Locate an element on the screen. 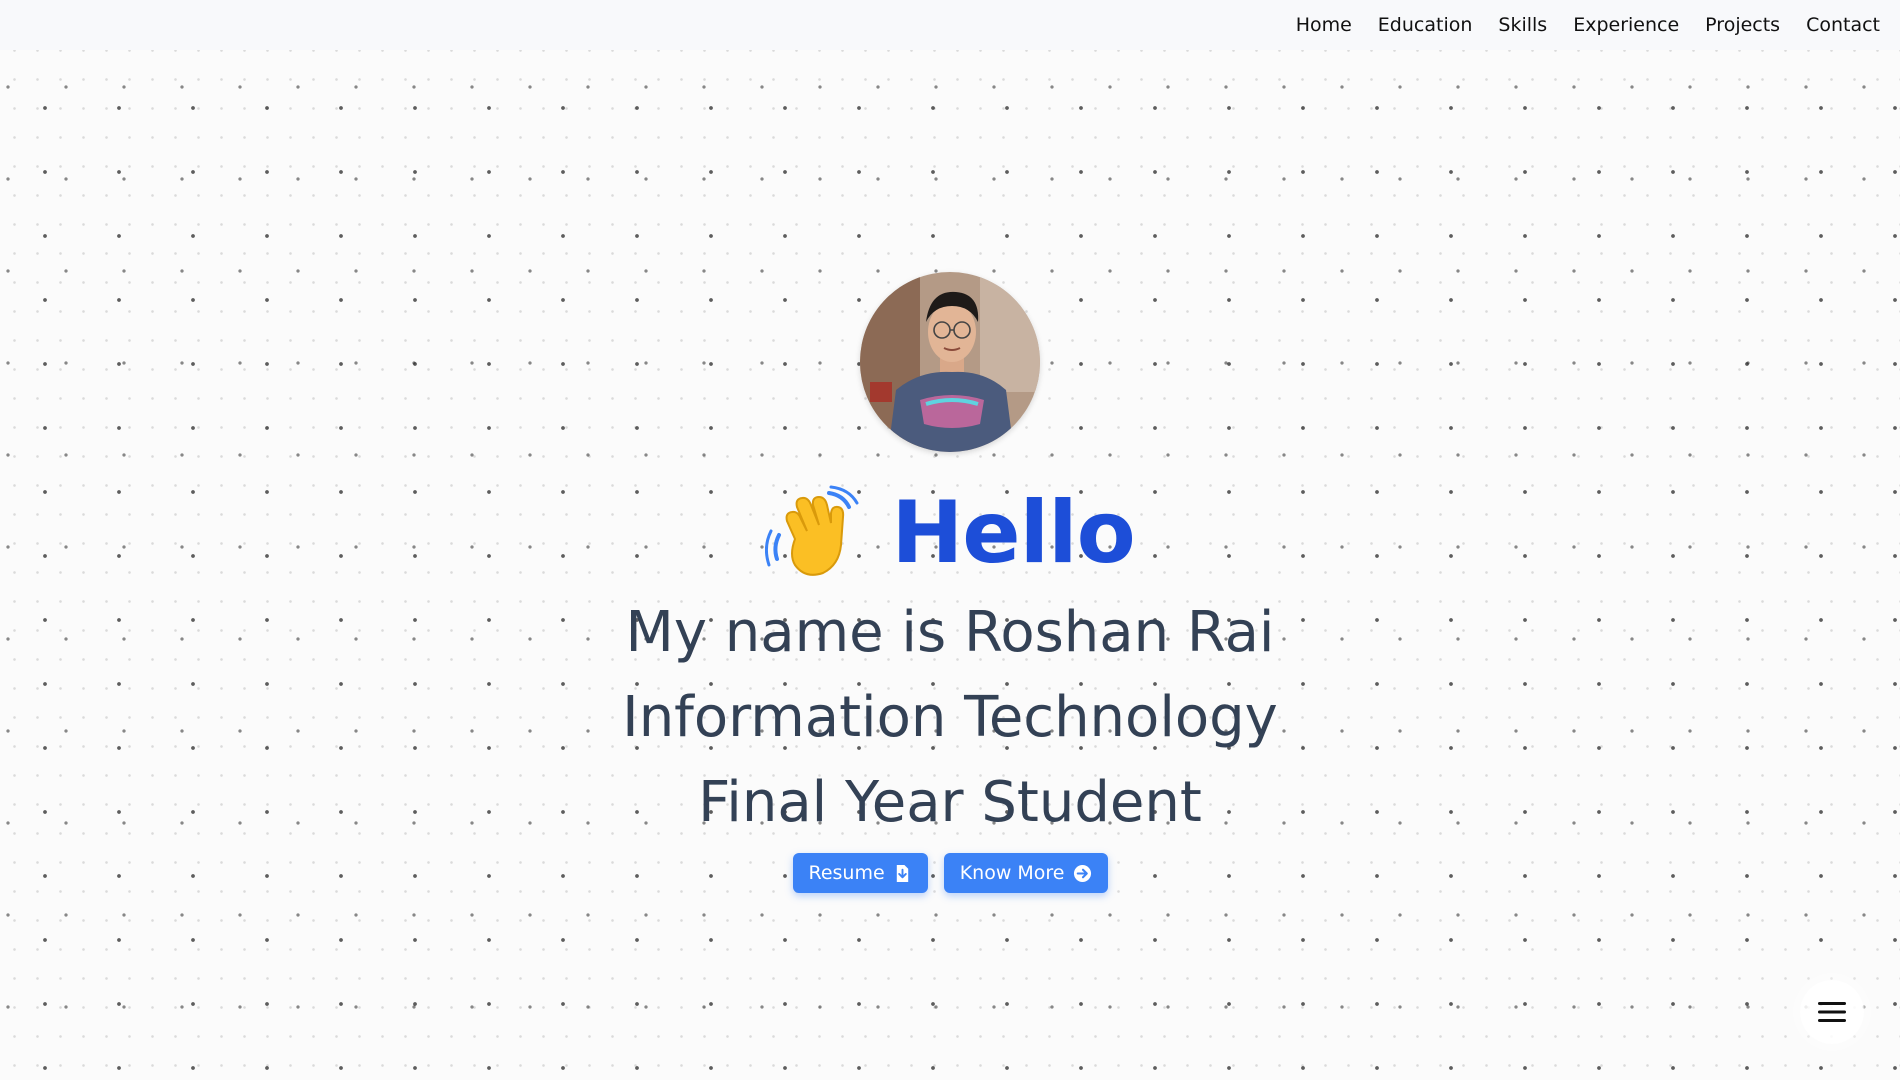 The image size is (1900, 1080). floating-menu-button is located at coordinates (1832, 1012).